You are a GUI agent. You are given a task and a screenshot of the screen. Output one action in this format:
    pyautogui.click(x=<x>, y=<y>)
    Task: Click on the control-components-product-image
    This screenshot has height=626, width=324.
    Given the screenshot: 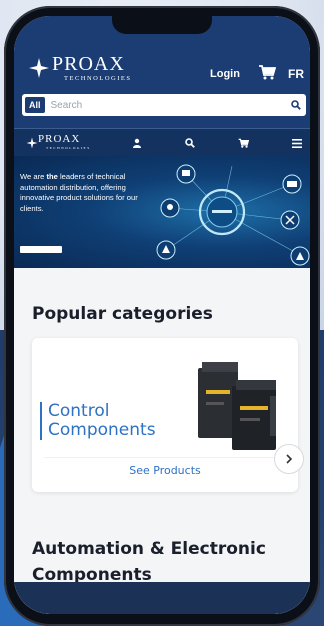 What is the action you would take?
    pyautogui.click(x=237, y=406)
    